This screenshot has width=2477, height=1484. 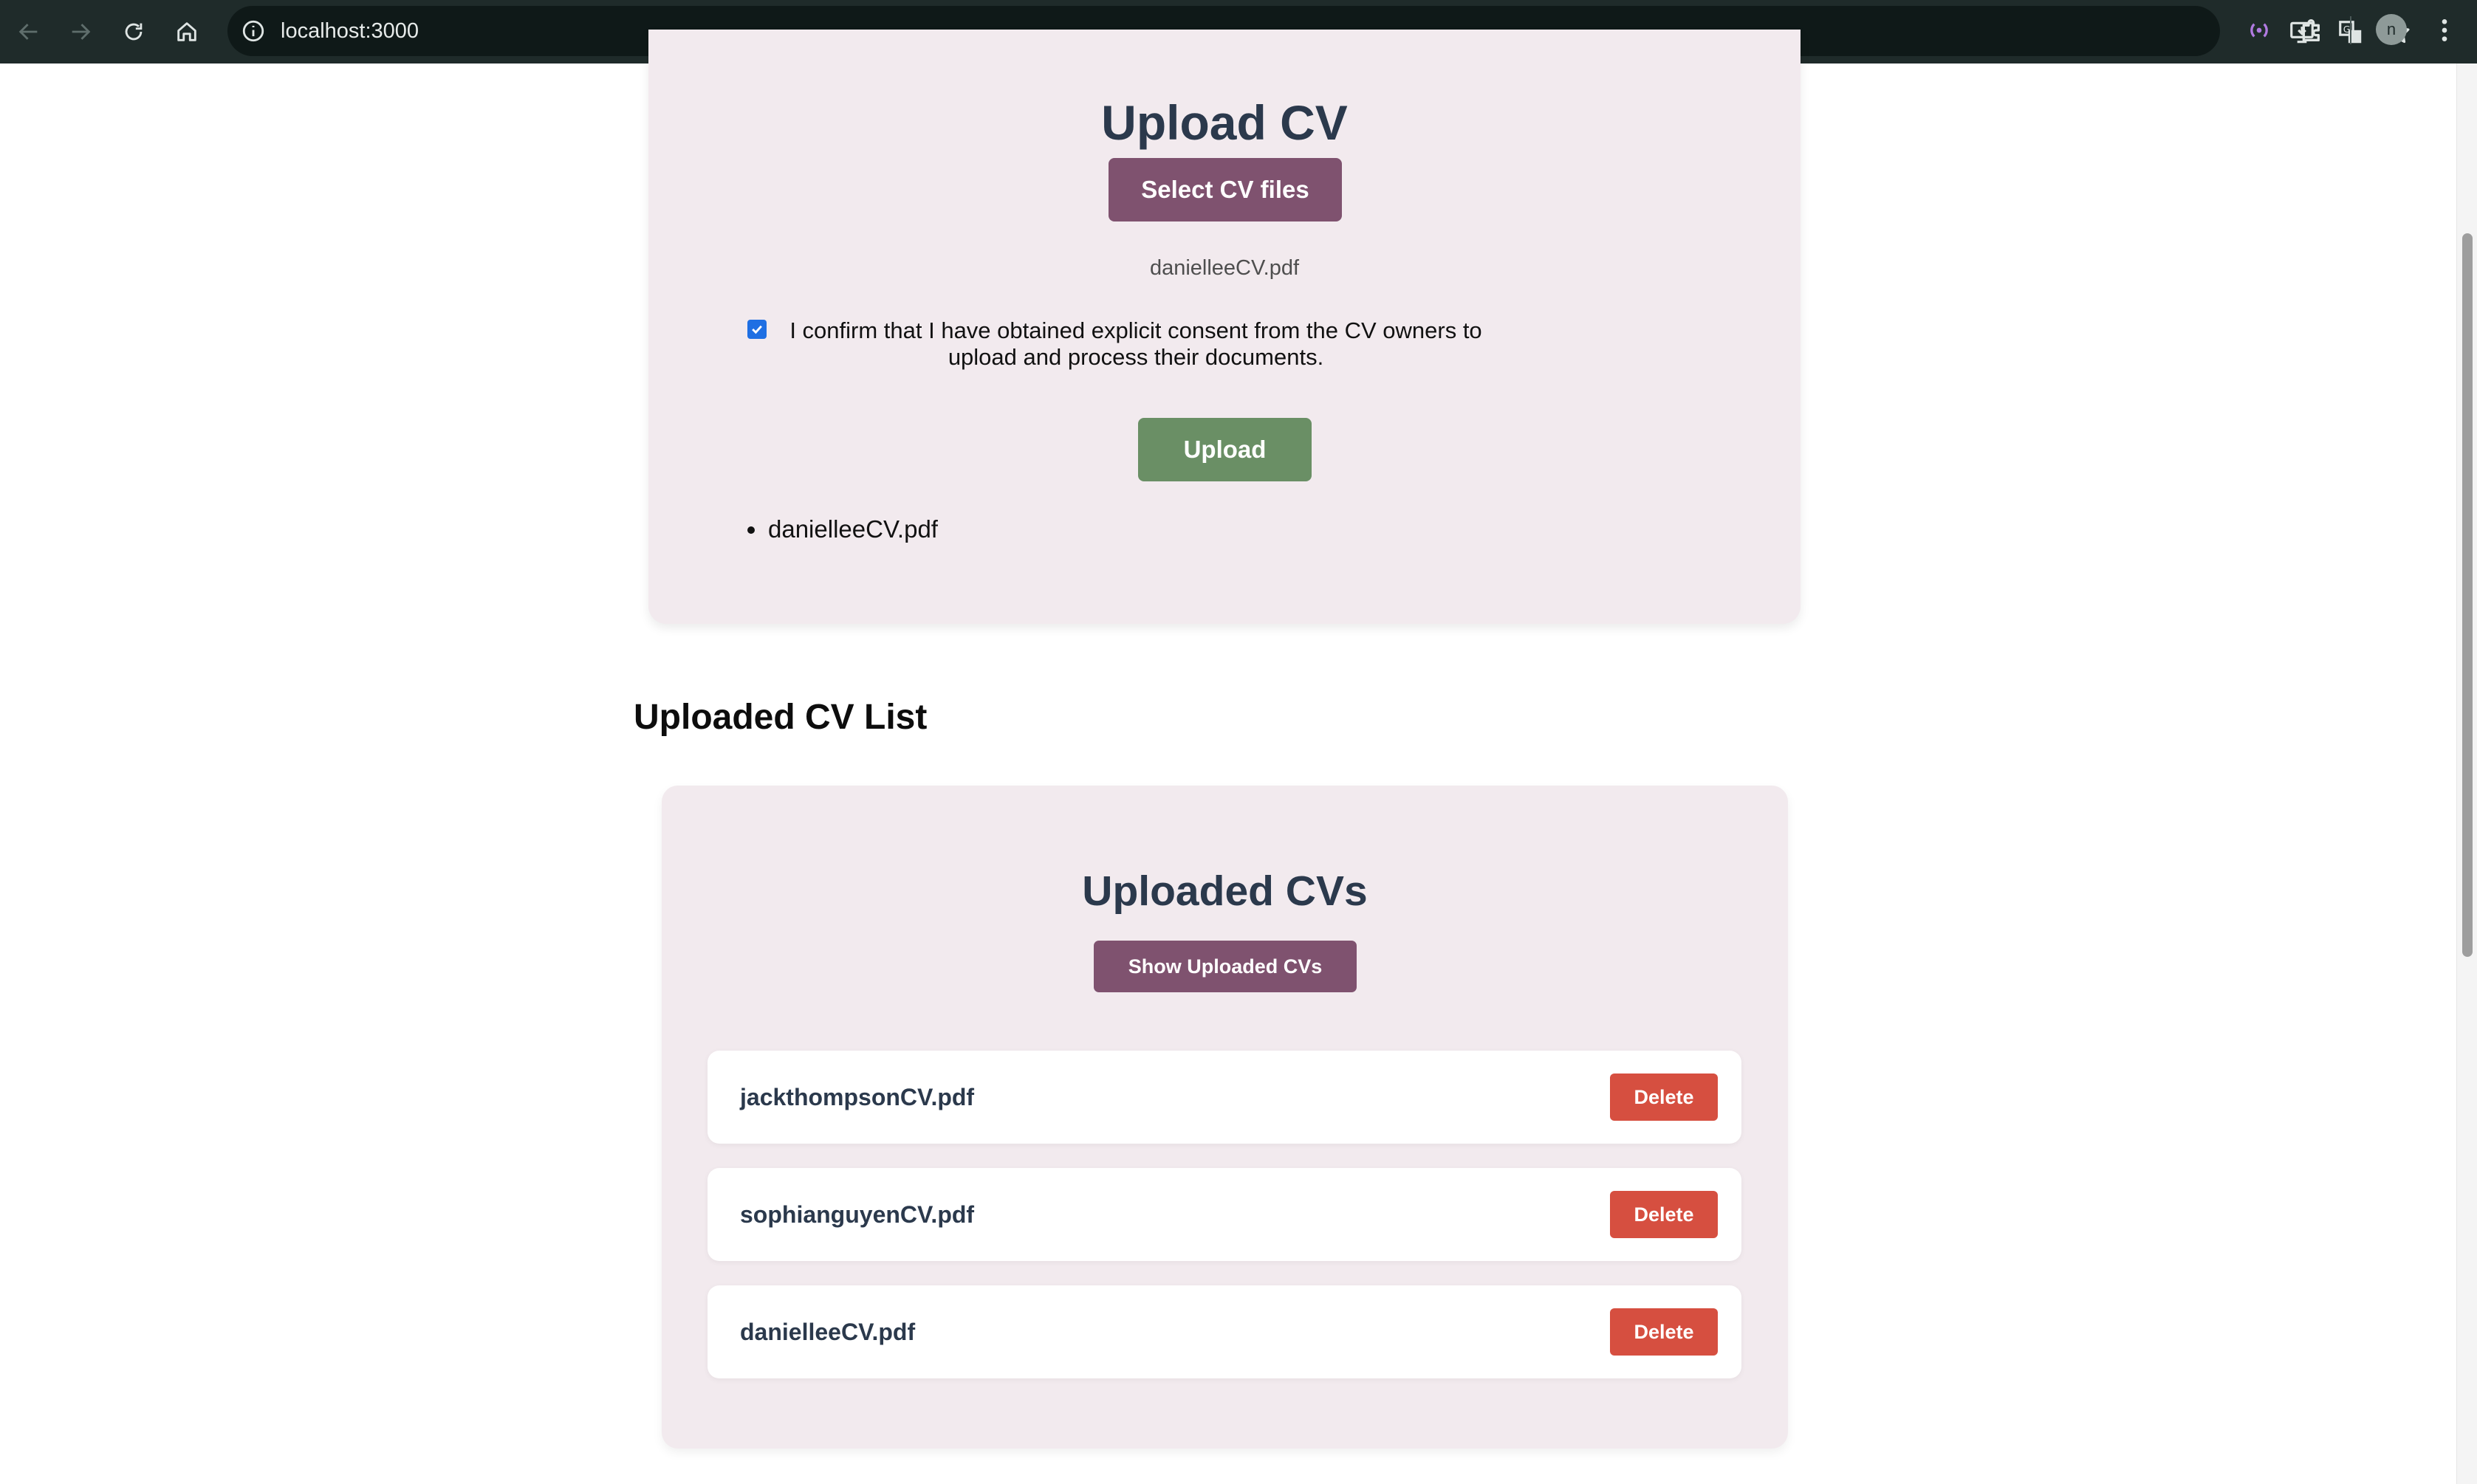 What do you see at coordinates (350, 31) in the screenshot?
I see `url-text: localhost:3000` at bounding box center [350, 31].